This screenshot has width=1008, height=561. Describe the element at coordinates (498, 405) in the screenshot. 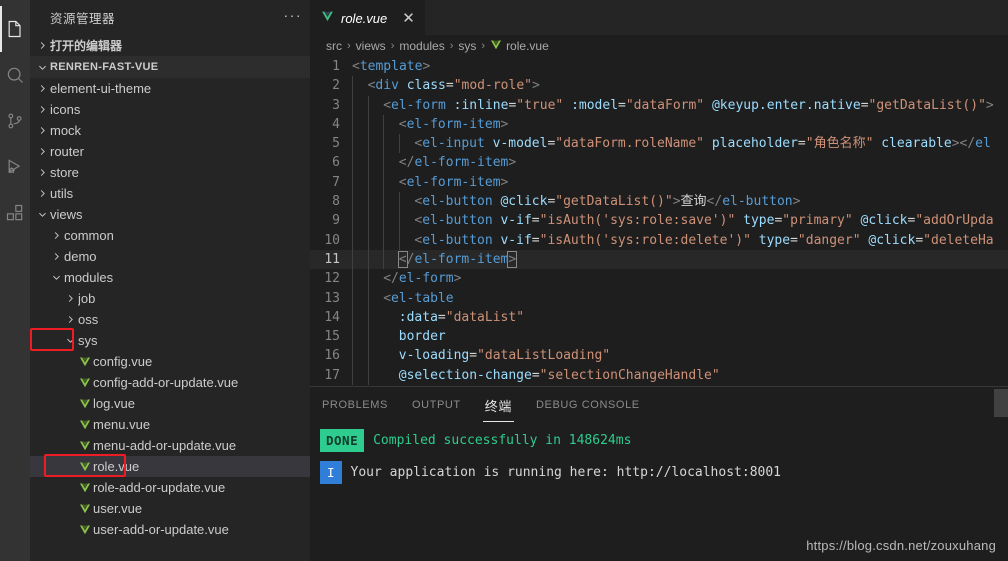

I see `panel-tab-终端: 终端` at that location.